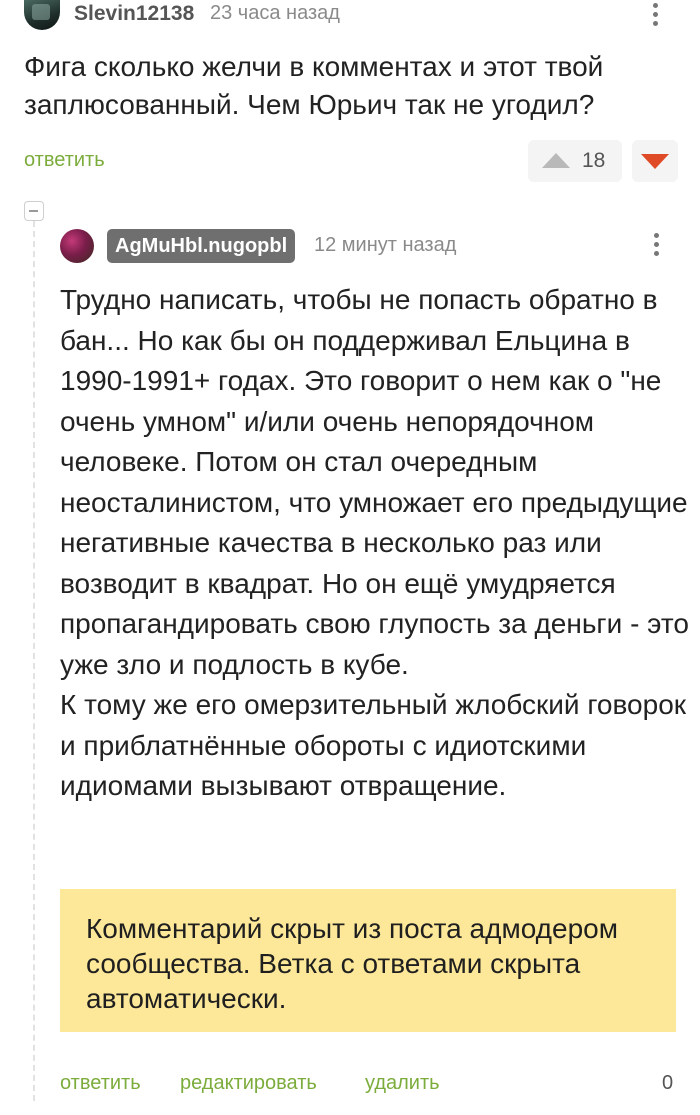  I want to click on delete-button: удалить, so click(402, 1083).